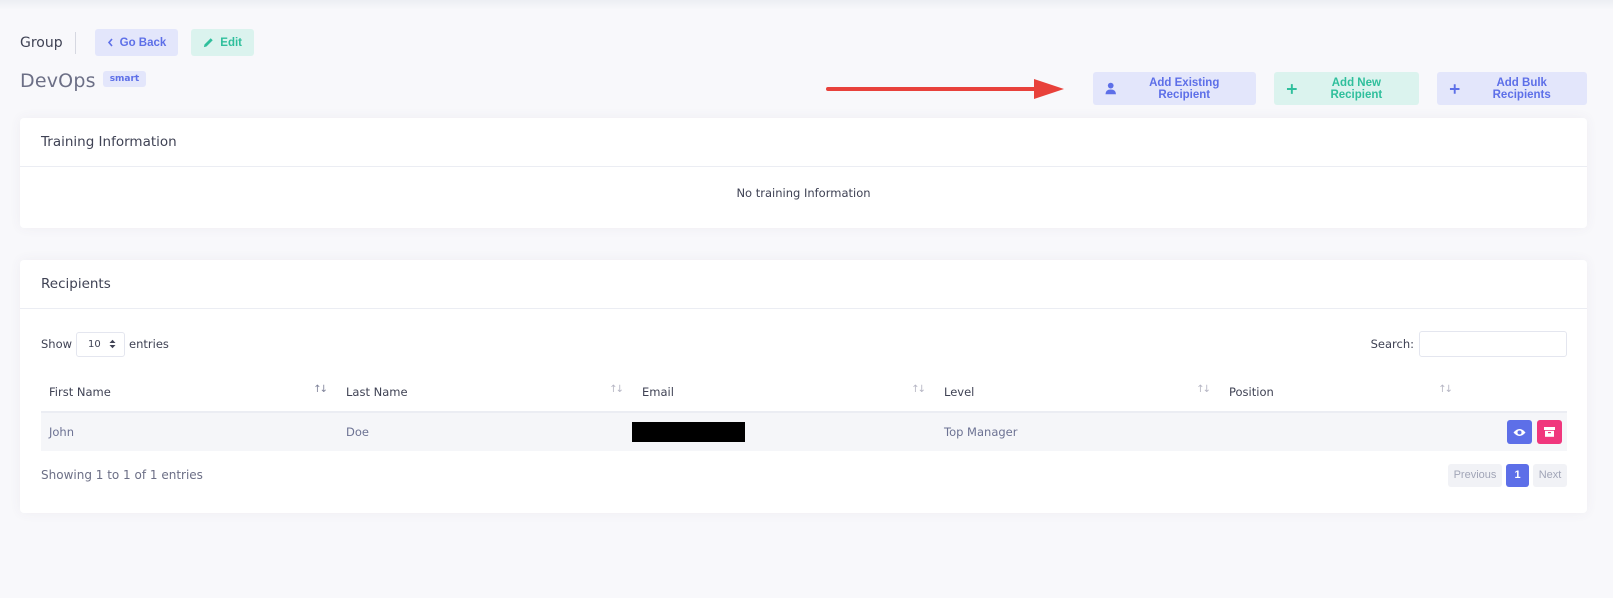 The image size is (1613, 598). Describe the element at coordinates (1342, 393) in the screenshot. I see `column-header-position: Position ↑↓` at that location.